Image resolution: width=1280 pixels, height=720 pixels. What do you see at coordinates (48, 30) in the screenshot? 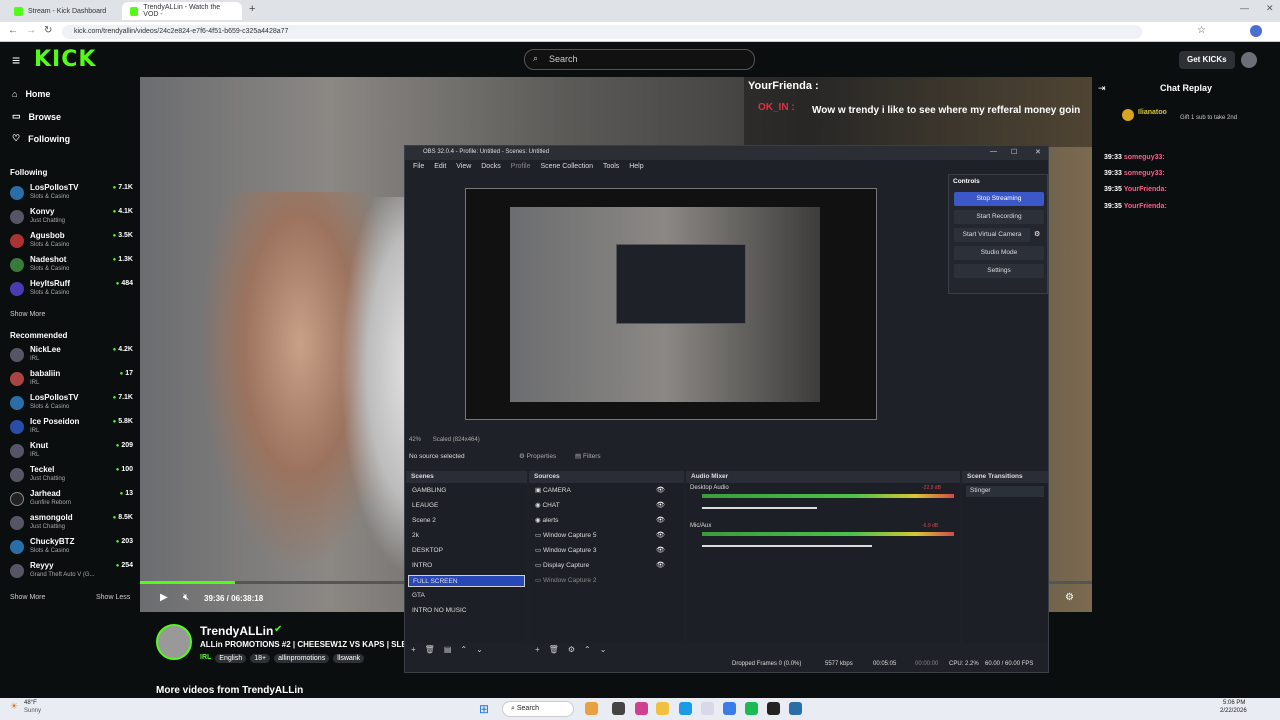
I see `reload-icon: ↻` at bounding box center [48, 30].